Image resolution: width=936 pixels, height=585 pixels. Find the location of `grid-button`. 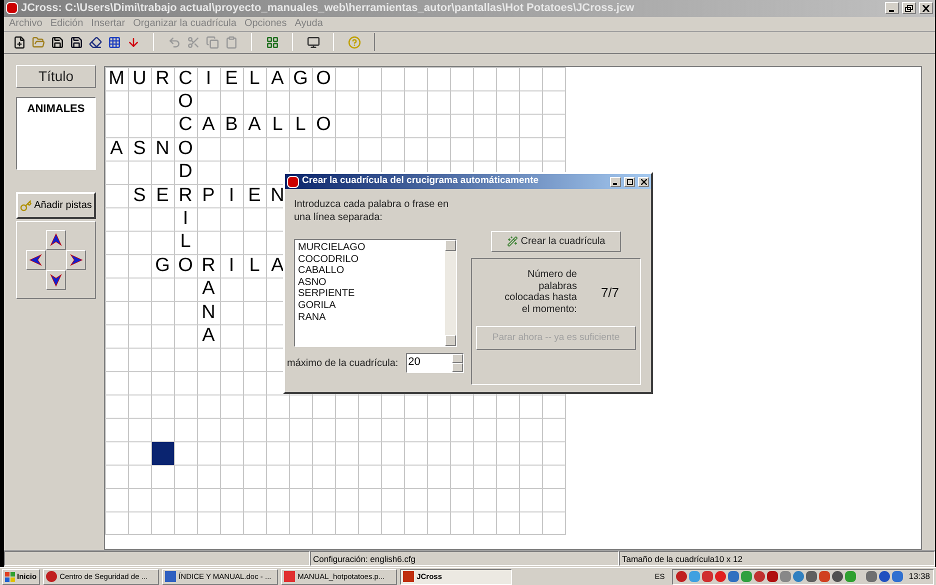

grid-button is located at coordinates (114, 42).